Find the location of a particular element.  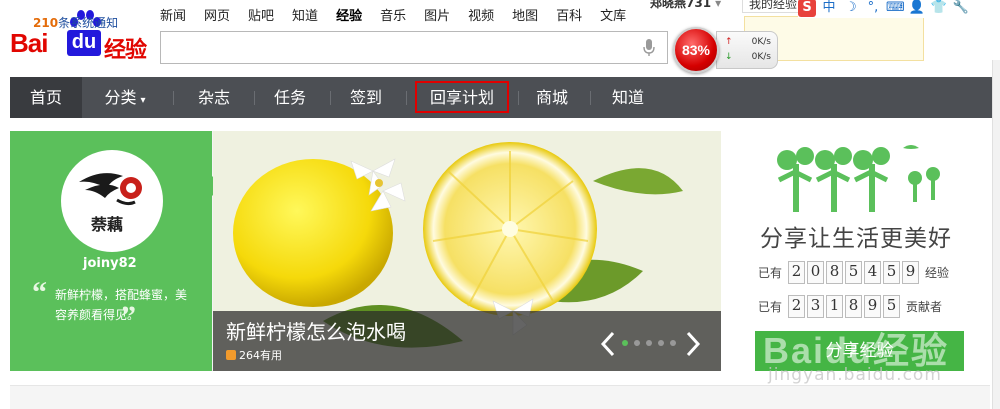

wrench-icon: 🔧 is located at coordinates (961, 8).